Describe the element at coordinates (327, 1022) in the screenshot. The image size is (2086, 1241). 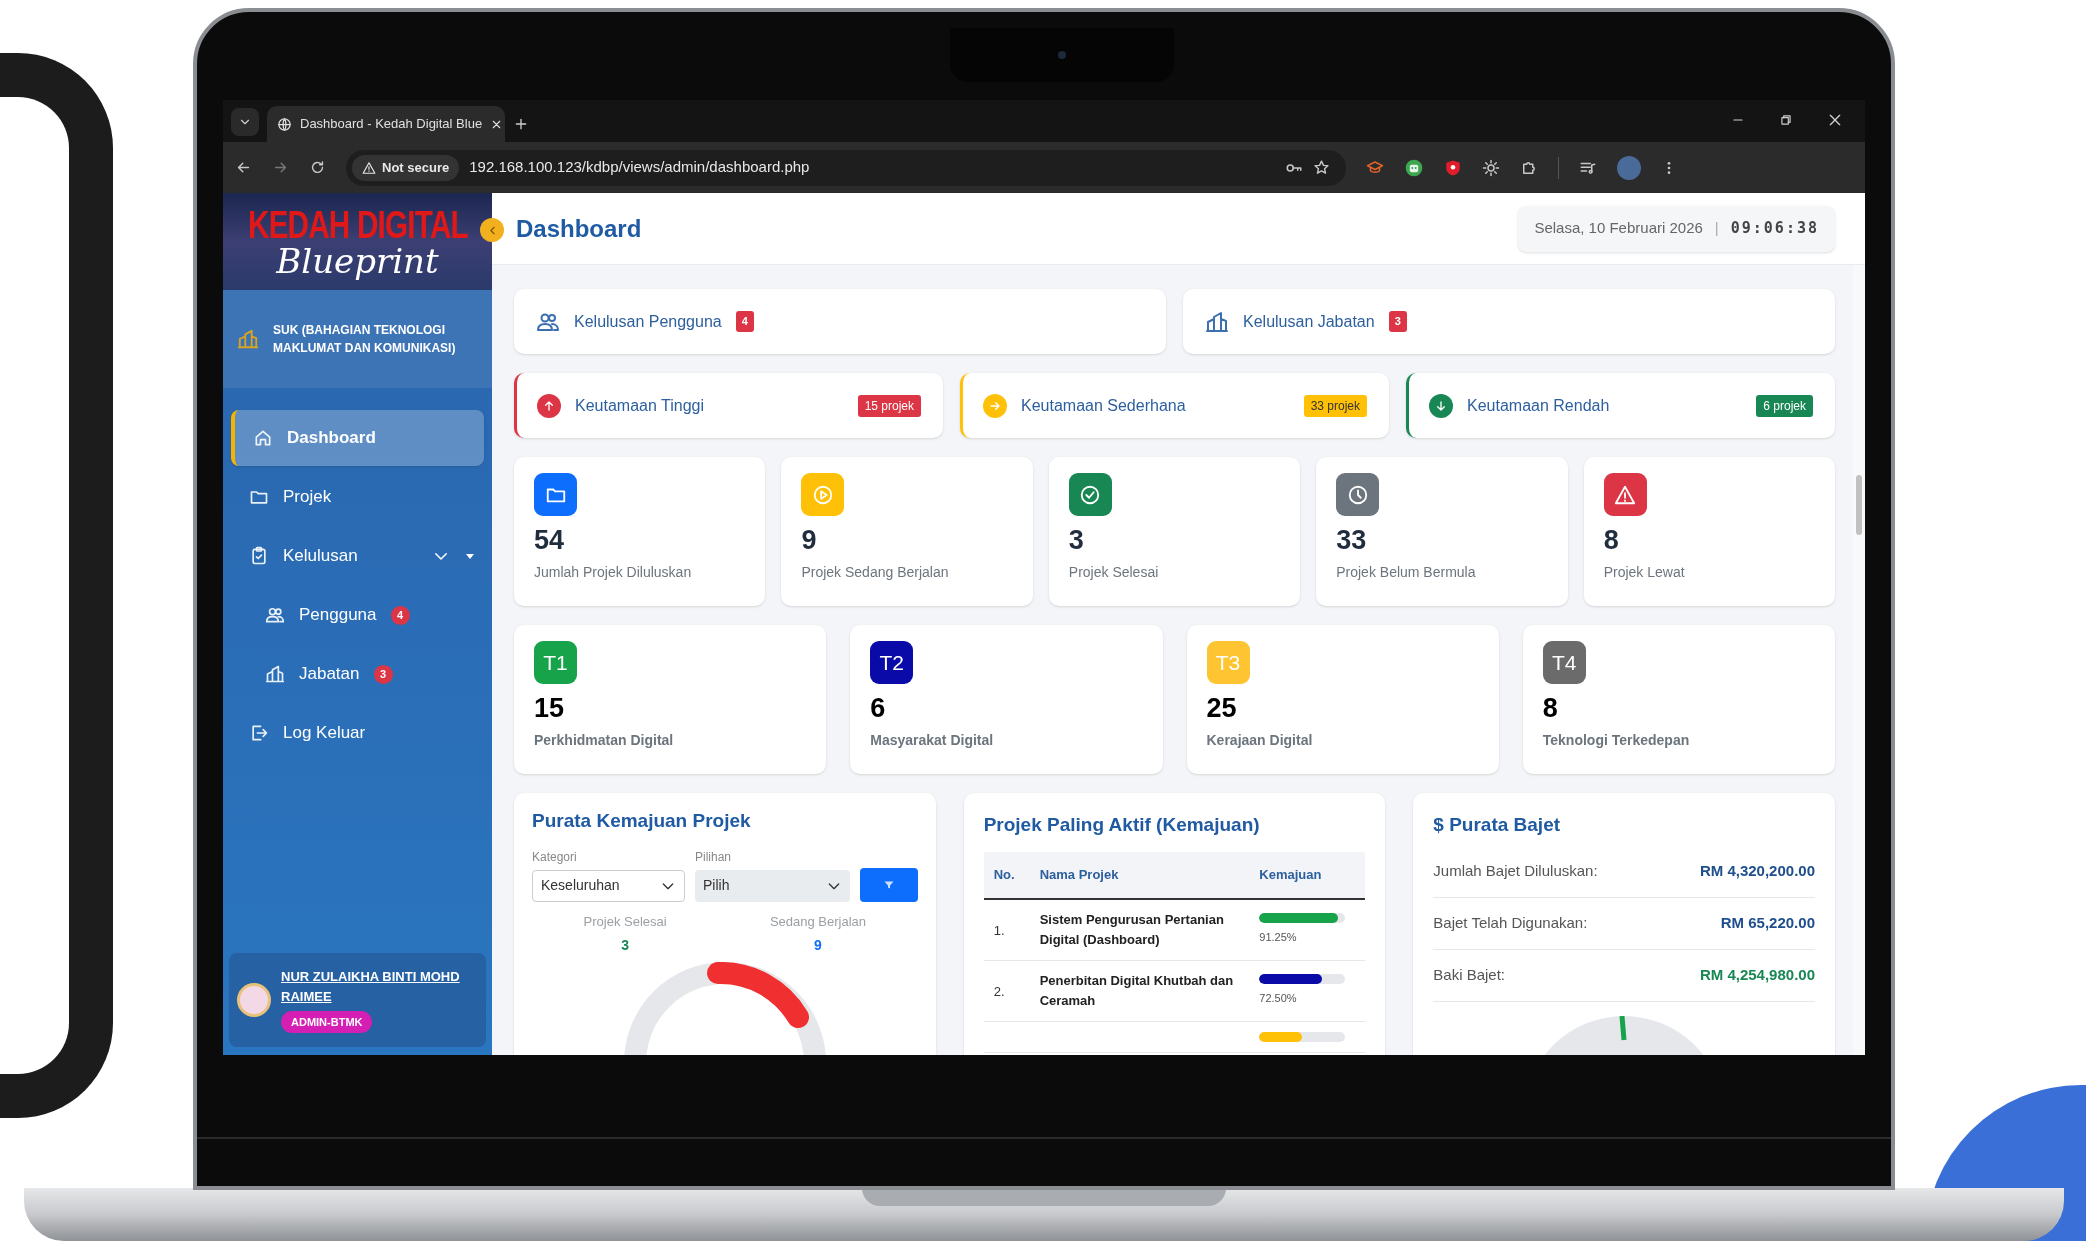
I see `role-badge: ADMIN-BTMK` at that location.